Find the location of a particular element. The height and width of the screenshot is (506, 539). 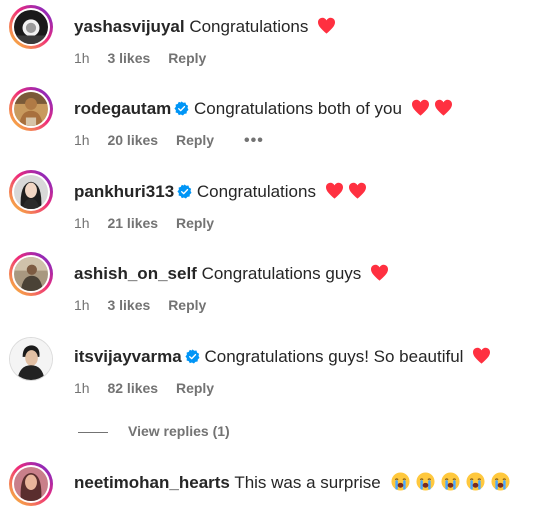

comment-likes: 20 likes is located at coordinates (132, 140).